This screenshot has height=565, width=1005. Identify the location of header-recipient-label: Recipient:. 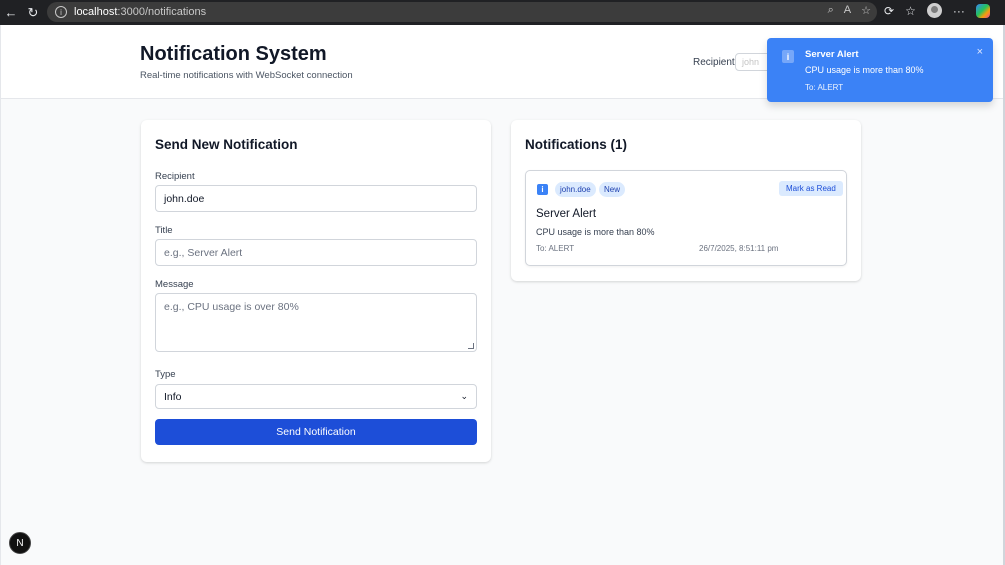
(715, 62).